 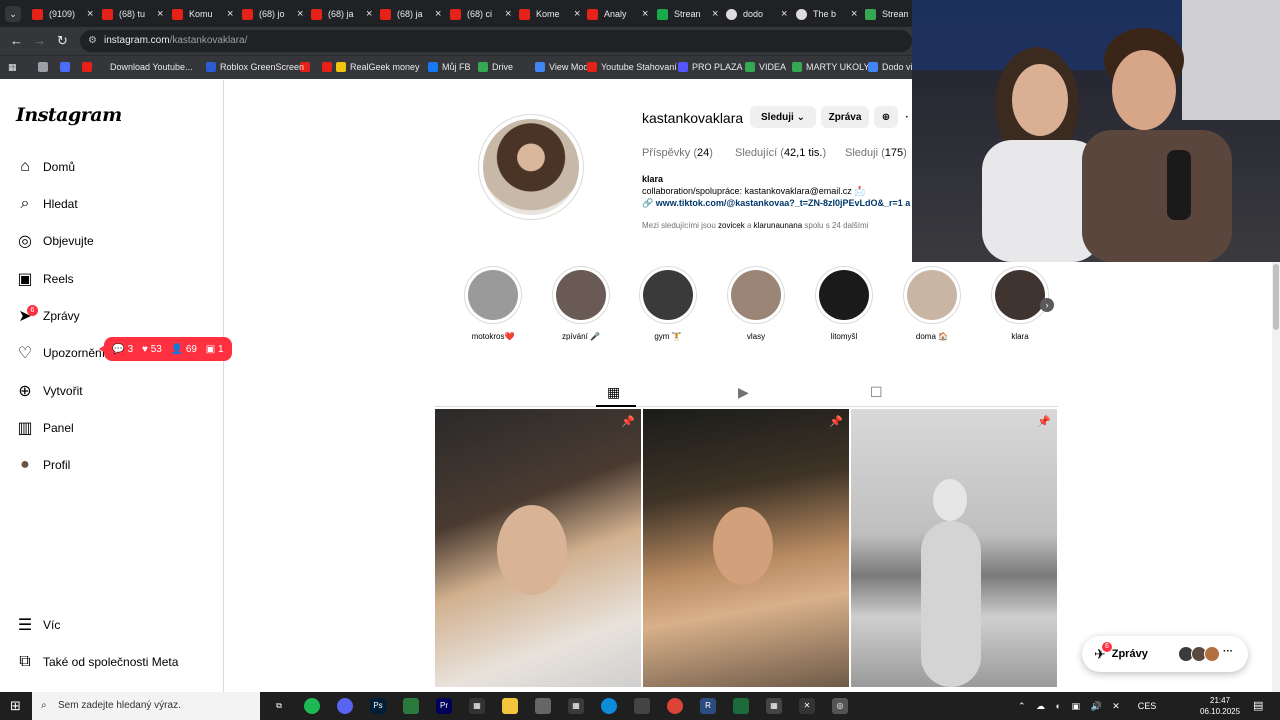 I want to click on followers-stat: Sledující (42,1 tis.), so click(x=780, y=153).